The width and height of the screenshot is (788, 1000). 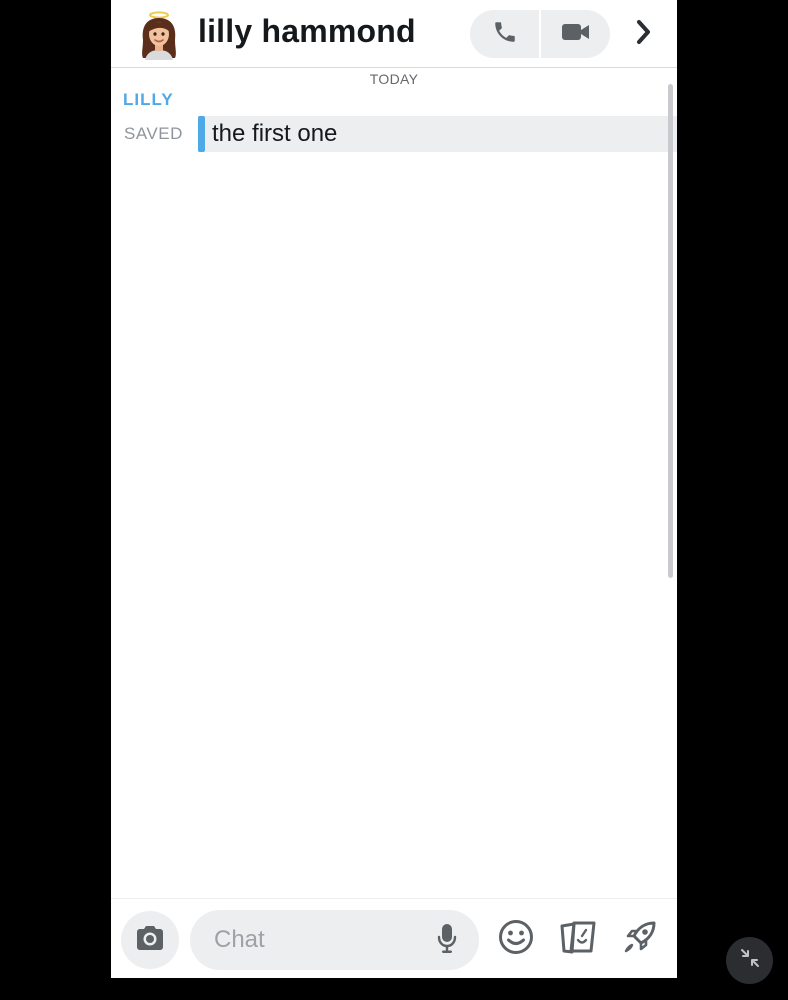 What do you see at coordinates (148, 99) in the screenshot?
I see `sender-name: LILLY` at bounding box center [148, 99].